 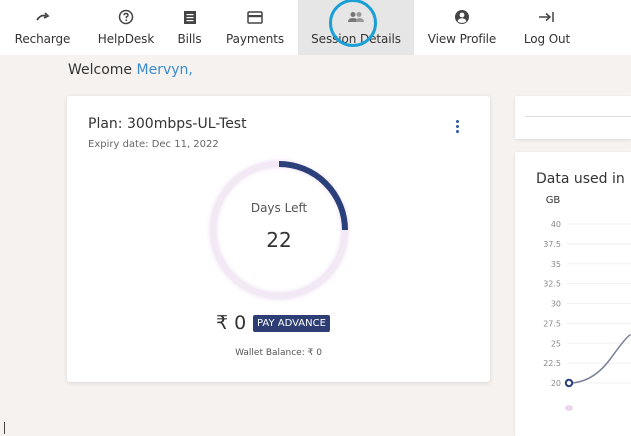 I want to click on nav-log-out: Log Out, so click(x=547, y=27).